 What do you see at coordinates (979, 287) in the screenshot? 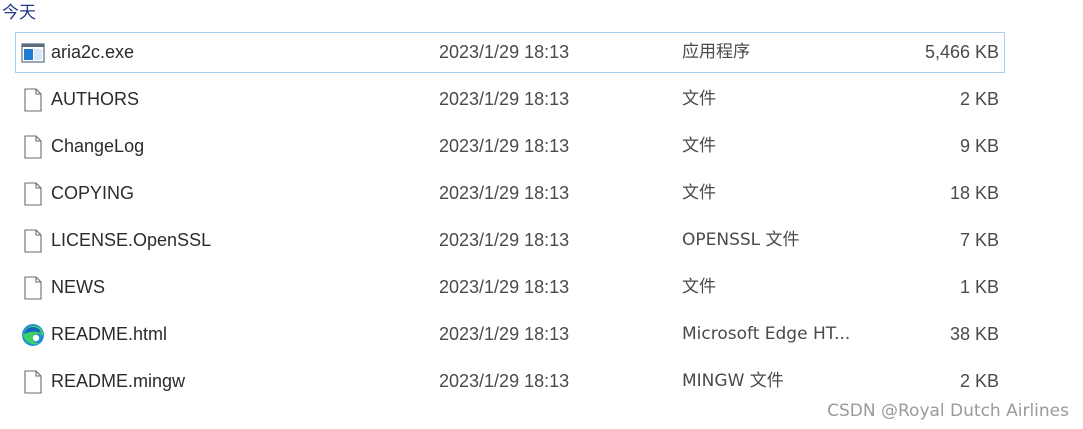
I see `file-size: 1 KB` at bounding box center [979, 287].